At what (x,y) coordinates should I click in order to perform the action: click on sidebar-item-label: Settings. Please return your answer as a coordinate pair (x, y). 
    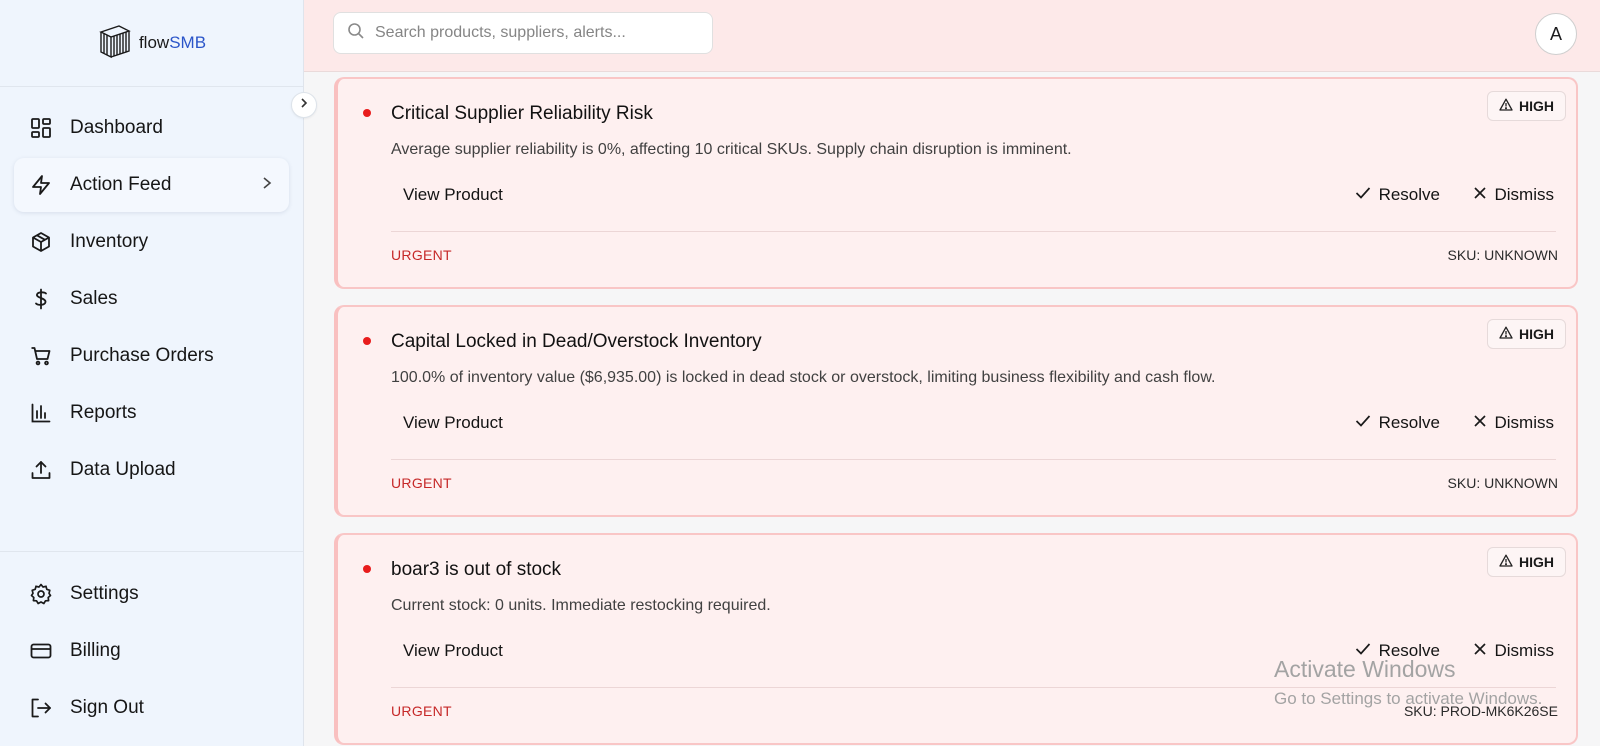
    Looking at the image, I should click on (104, 593).